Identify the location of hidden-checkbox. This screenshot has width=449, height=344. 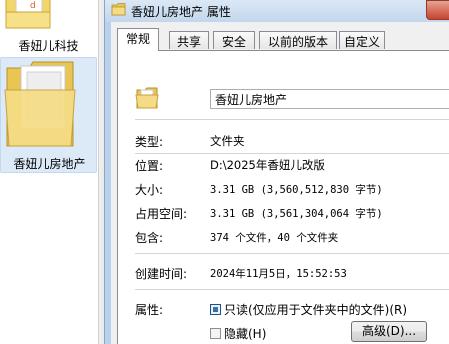
(215, 333).